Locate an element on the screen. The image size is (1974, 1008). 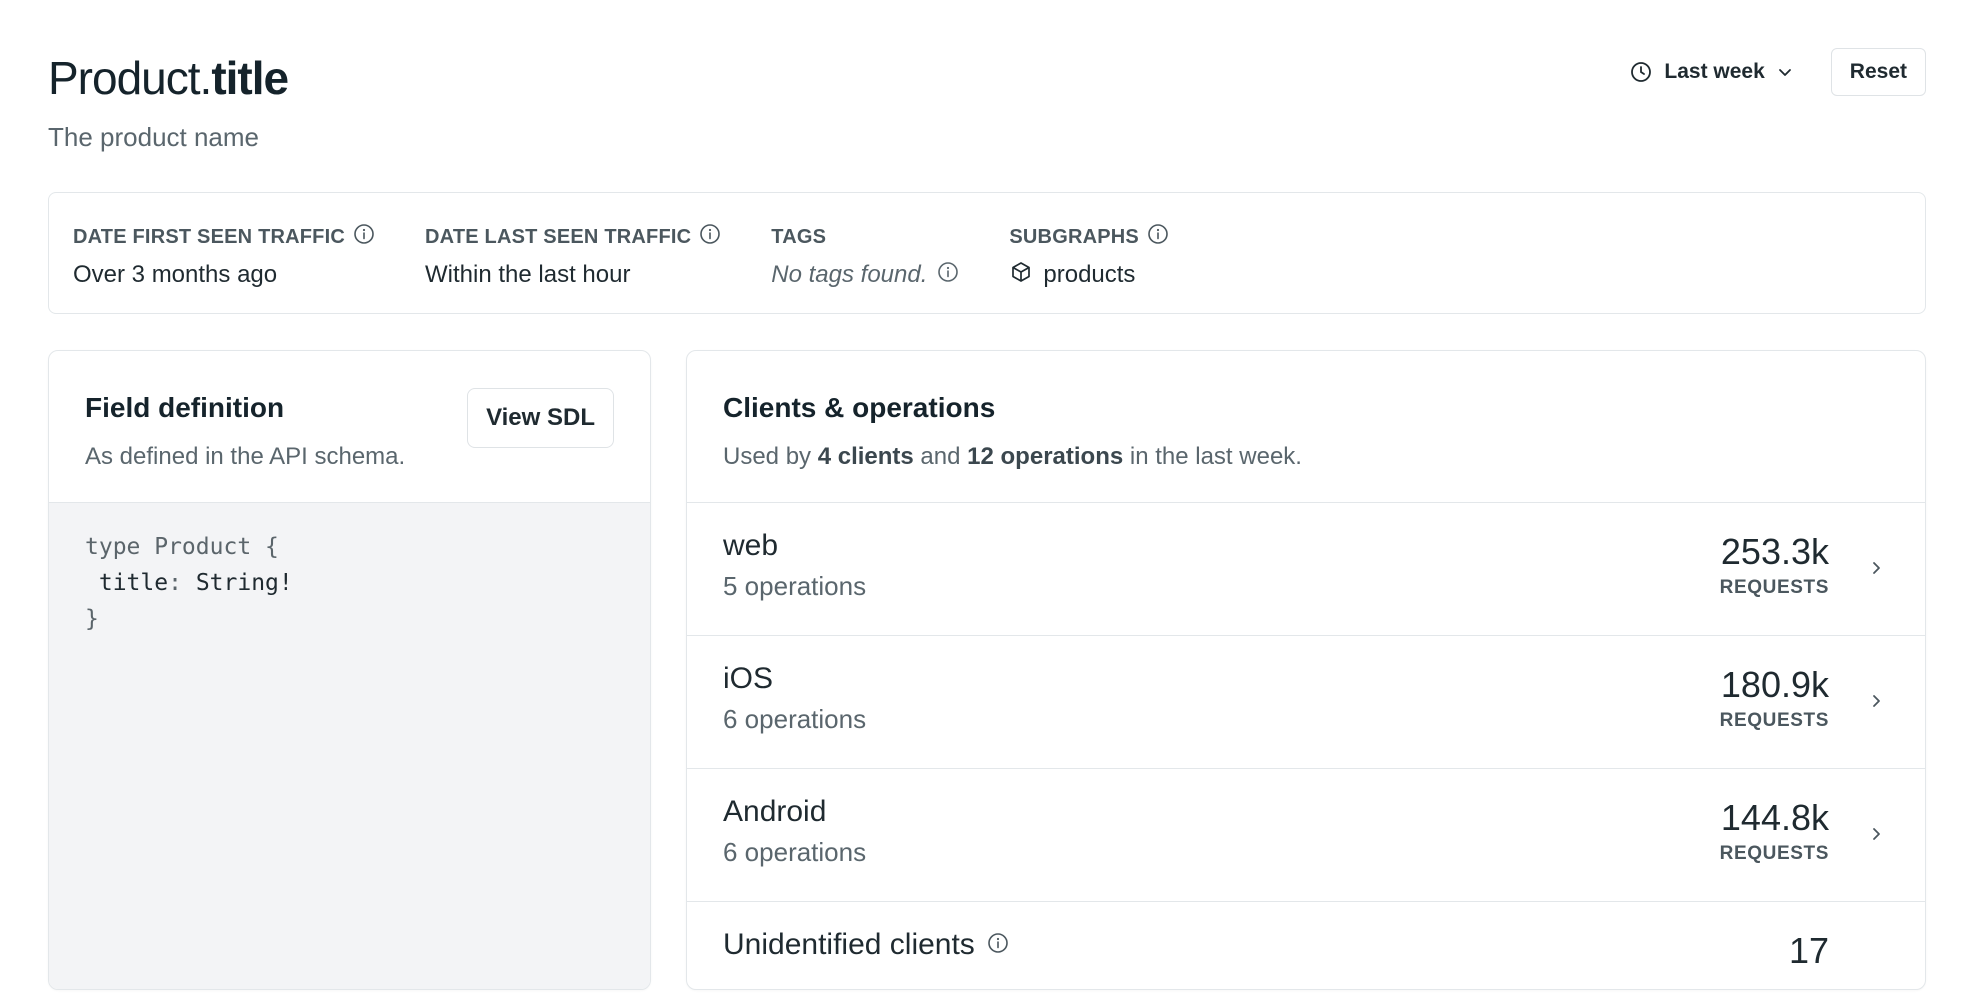
code-field-name: title is located at coordinates (133, 583).